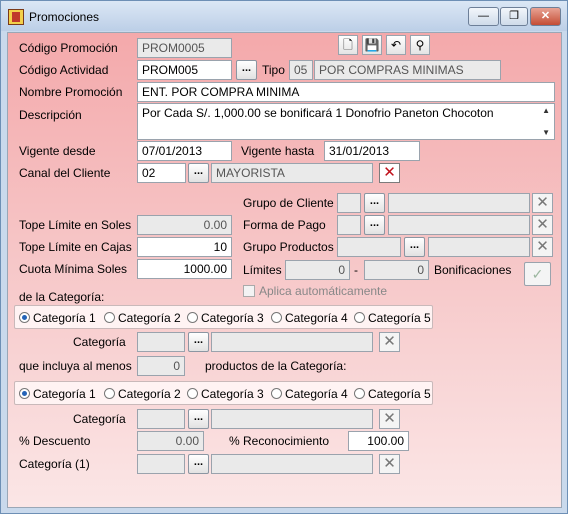 Image resolution: width=568 pixels, height=514 pixels. What do you see at coordinates (142, 318) in the screenshot?
I see `radio-a-categoria-2: Categoría 2` at bounding box center [142, 318].